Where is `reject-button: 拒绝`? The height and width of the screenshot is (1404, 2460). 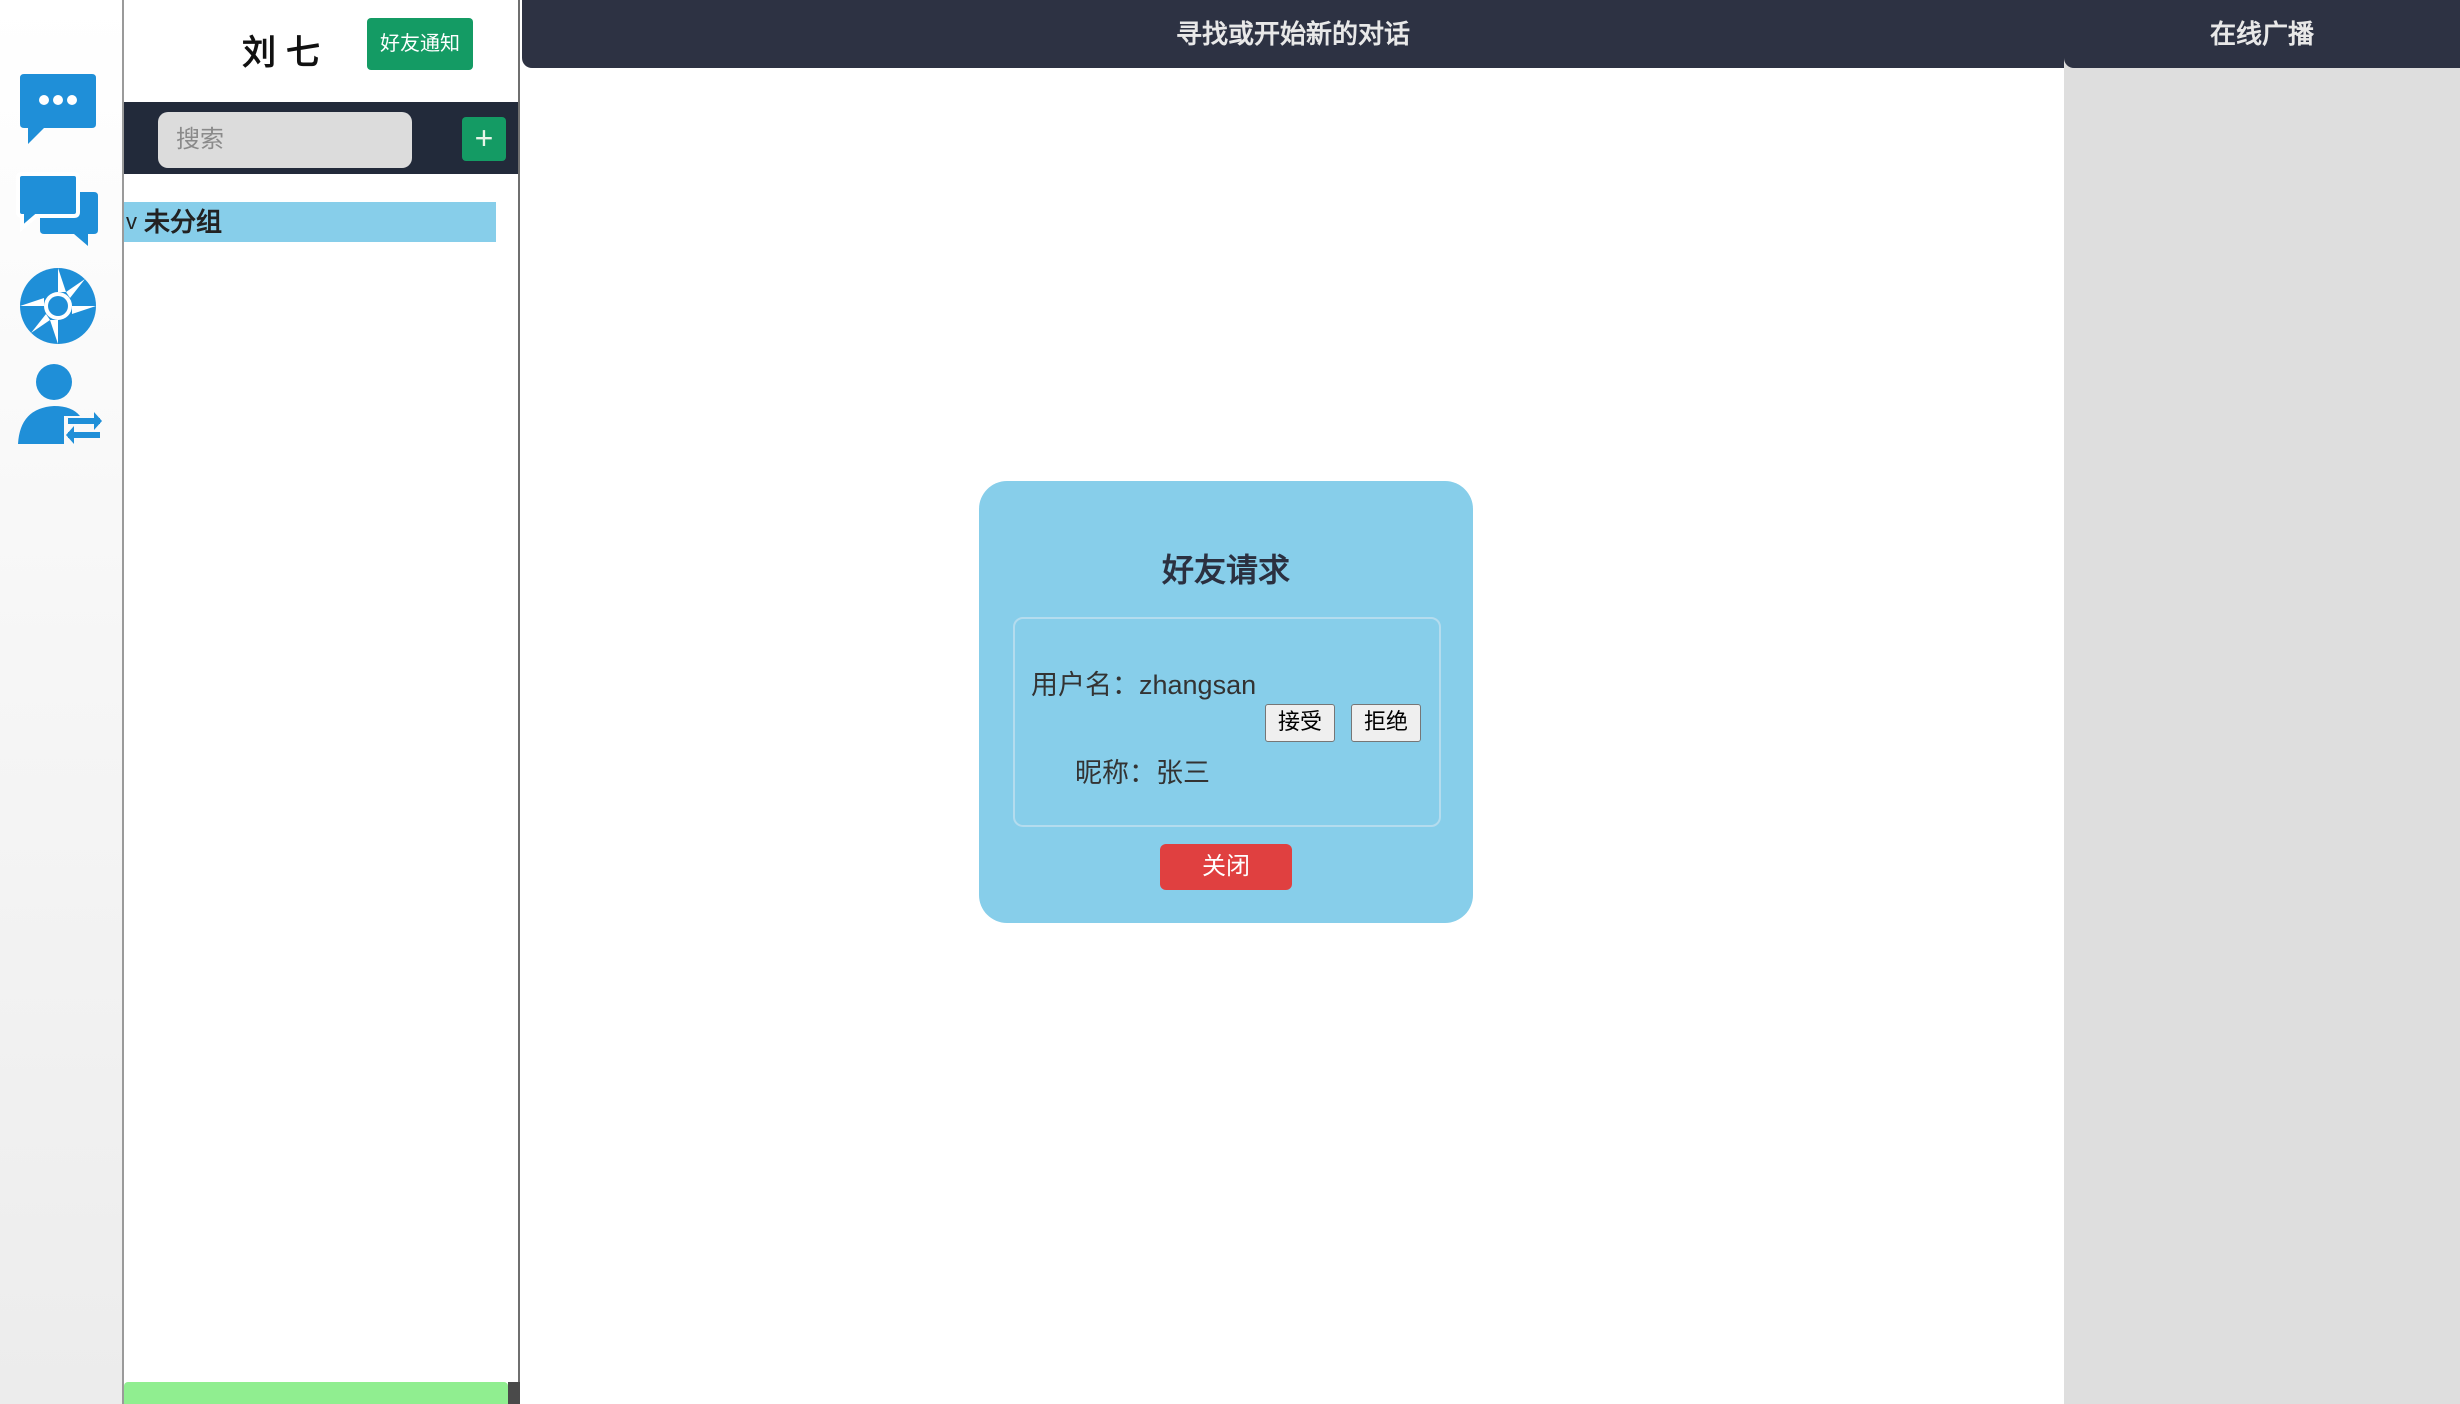 reject-button: 拒绝 is located at coordinates (1386, 723).